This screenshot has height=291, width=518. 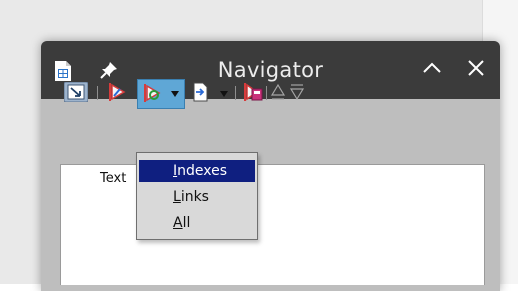 I want to click on previous-object-icon, so click(x=117, y=92).